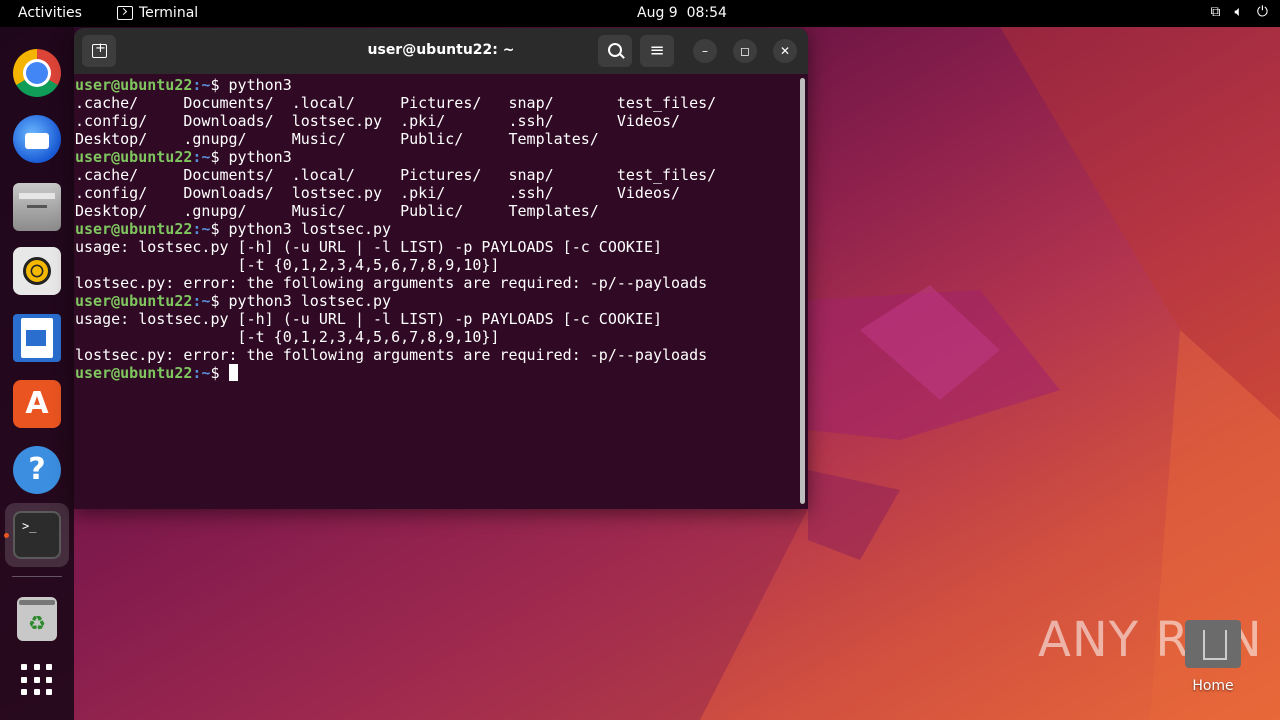  Describe the element at coordinates (657, 51) in the screenshot. I see `menu-button` at that location.